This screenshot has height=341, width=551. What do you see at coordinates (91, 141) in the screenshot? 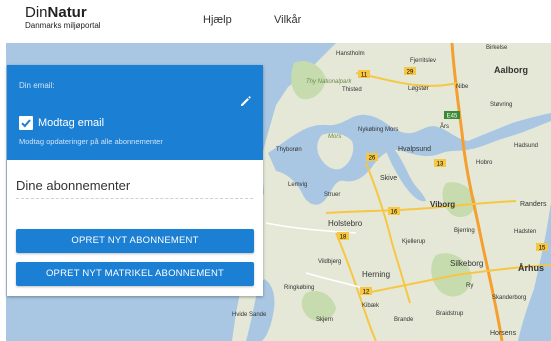
I see `receive-email-description: Modtag opdateringer på alle abonnementer` at bounding box center [91, 141].